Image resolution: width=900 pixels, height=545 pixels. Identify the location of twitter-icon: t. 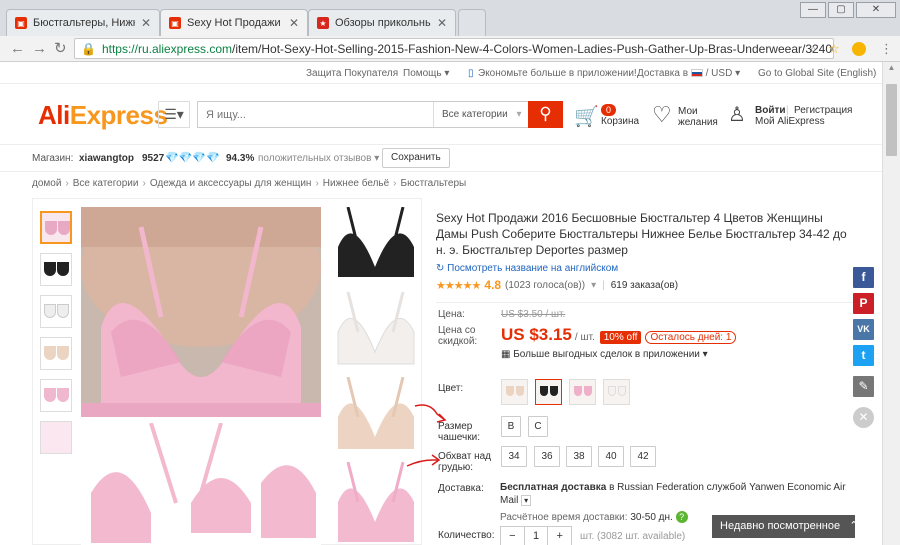
(863, 355).